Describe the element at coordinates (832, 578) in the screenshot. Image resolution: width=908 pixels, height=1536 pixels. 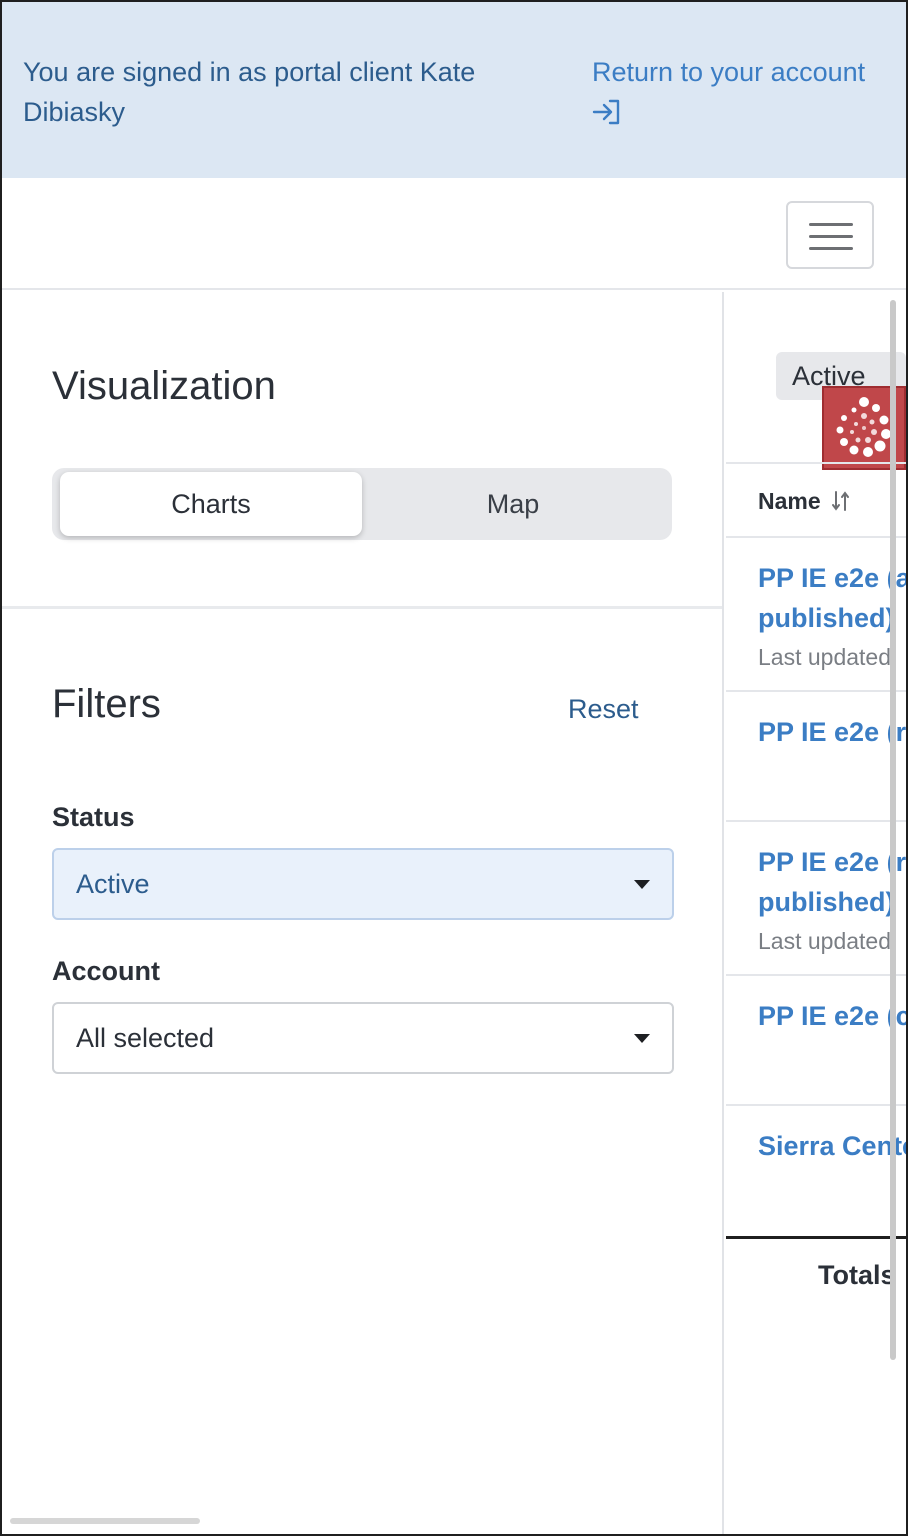
I see `row-title-line: PP IE e2e (a` at that location.